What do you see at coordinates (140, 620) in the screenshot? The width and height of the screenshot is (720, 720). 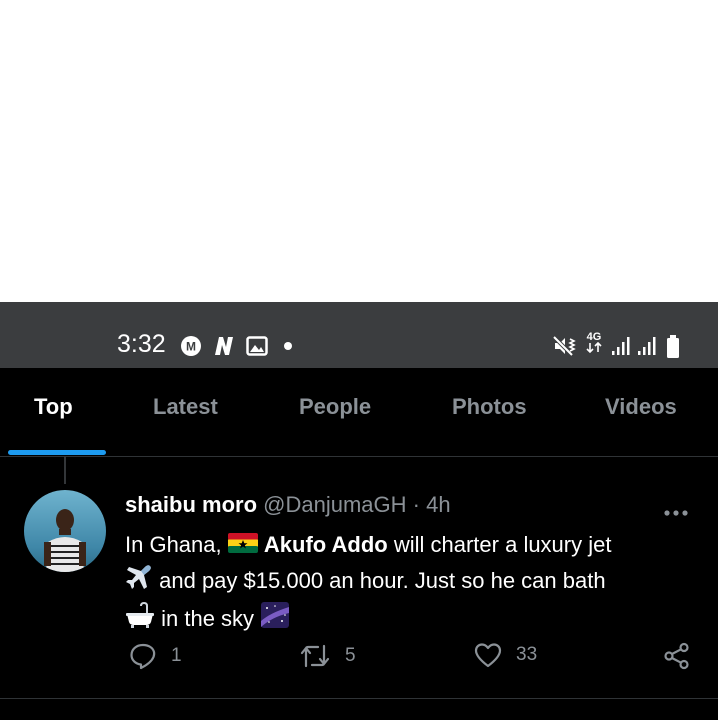 I see `bathtub-emoji` at bounding box center [140, 620].